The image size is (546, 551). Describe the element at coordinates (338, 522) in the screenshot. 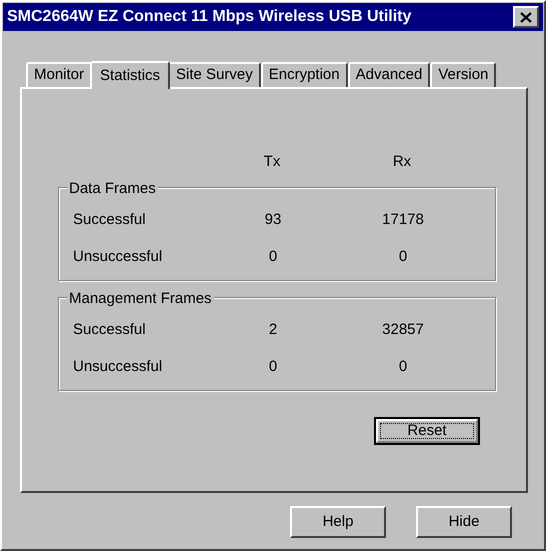

I see `dialog-button: Help` at that location.